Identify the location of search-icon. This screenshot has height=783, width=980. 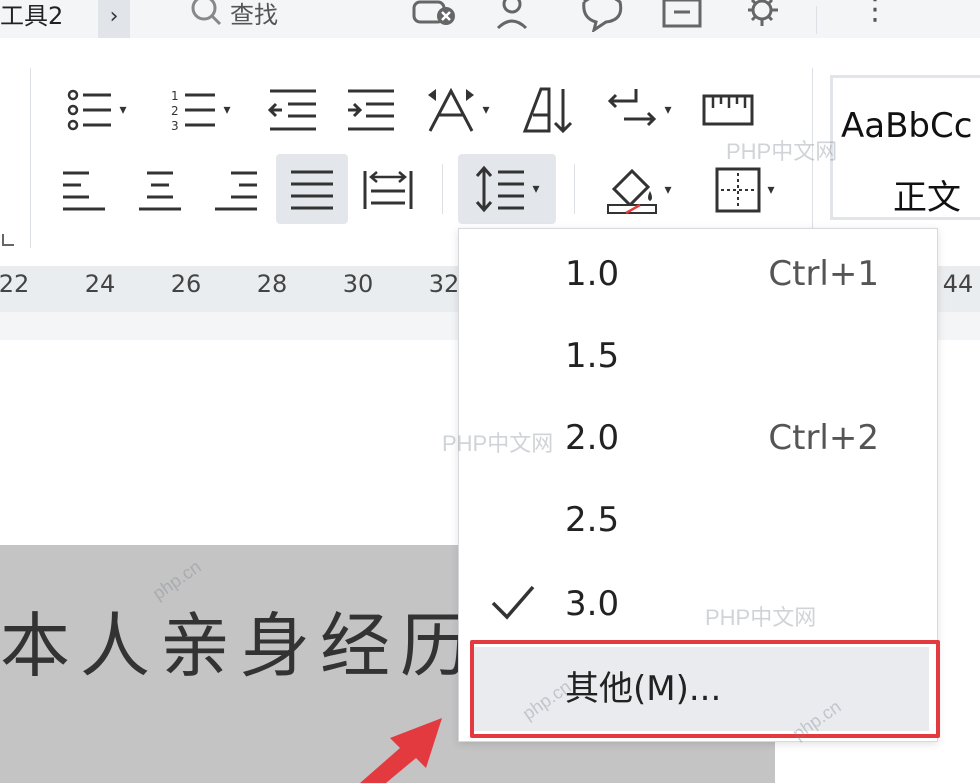
(206, 17).